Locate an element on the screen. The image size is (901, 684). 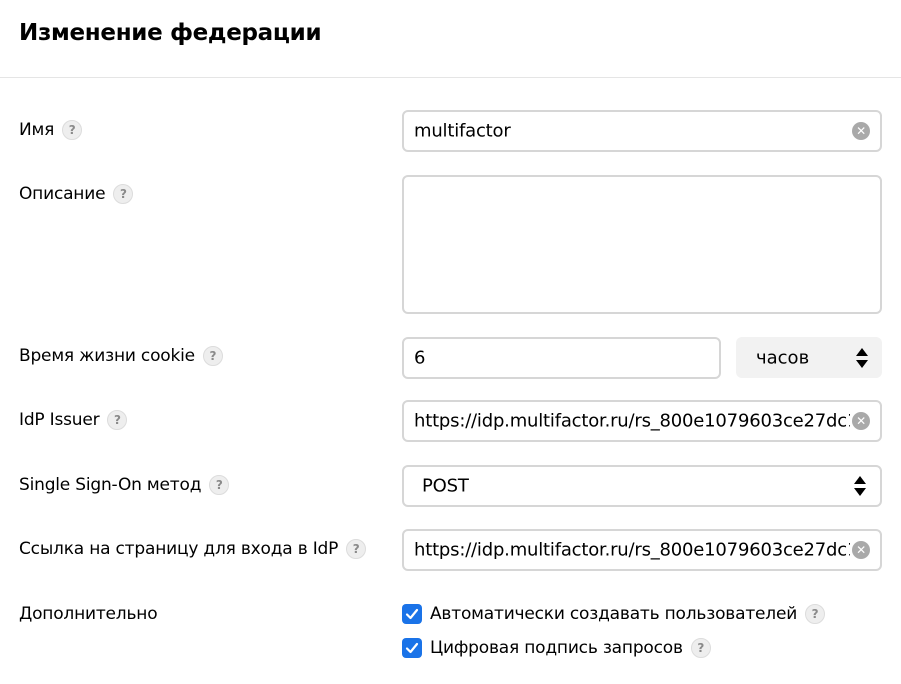
sign-requests-label: Цифровая подпись запросов is located at coordinates (556, 648).